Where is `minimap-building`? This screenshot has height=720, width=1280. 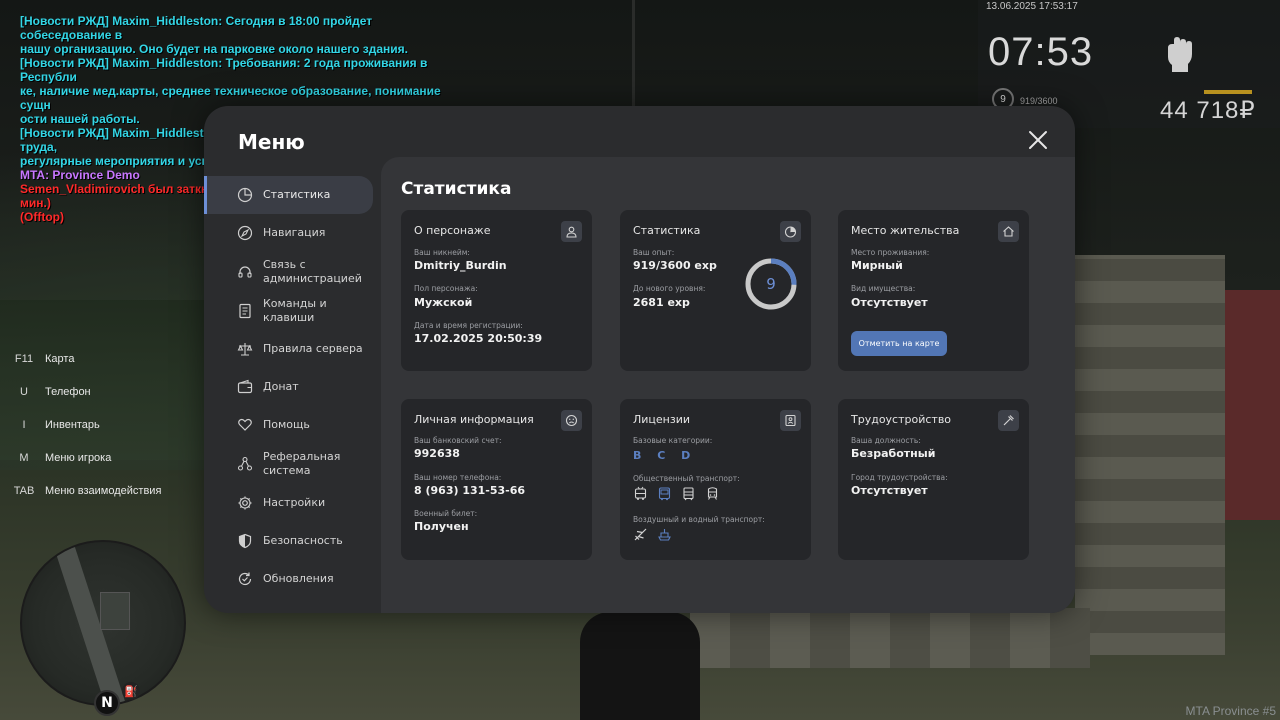
minimap-building is located at coordinates (115, 611).